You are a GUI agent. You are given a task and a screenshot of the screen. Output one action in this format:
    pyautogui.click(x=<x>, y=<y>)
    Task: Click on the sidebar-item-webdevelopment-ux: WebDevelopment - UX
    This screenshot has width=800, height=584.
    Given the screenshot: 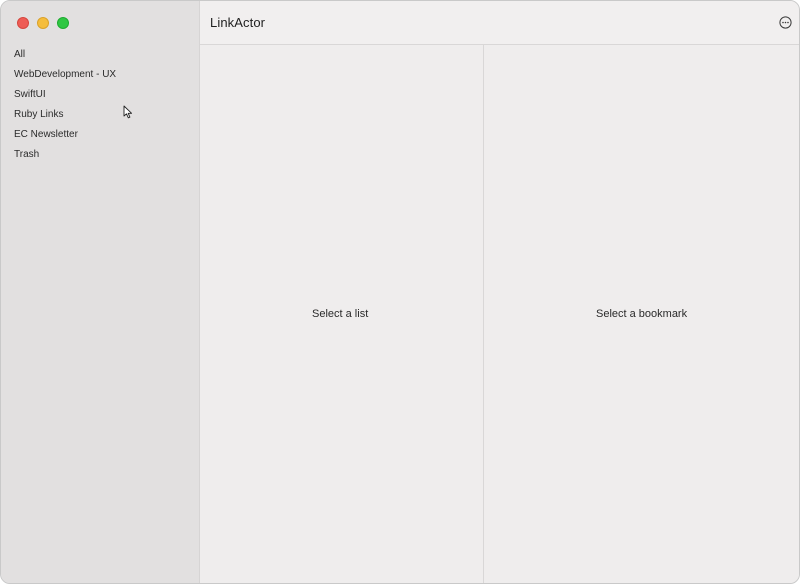 What is the action you would take?
    pyautogui.click(x=100, y=75)
    